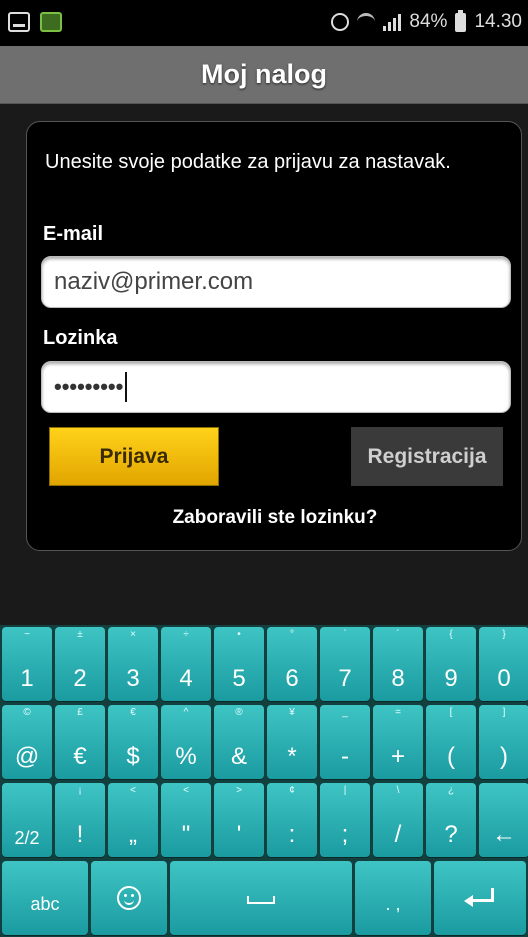 The width and height of the screenshot is (528, 937). I want to click on key-label: +, so click(397, 756).